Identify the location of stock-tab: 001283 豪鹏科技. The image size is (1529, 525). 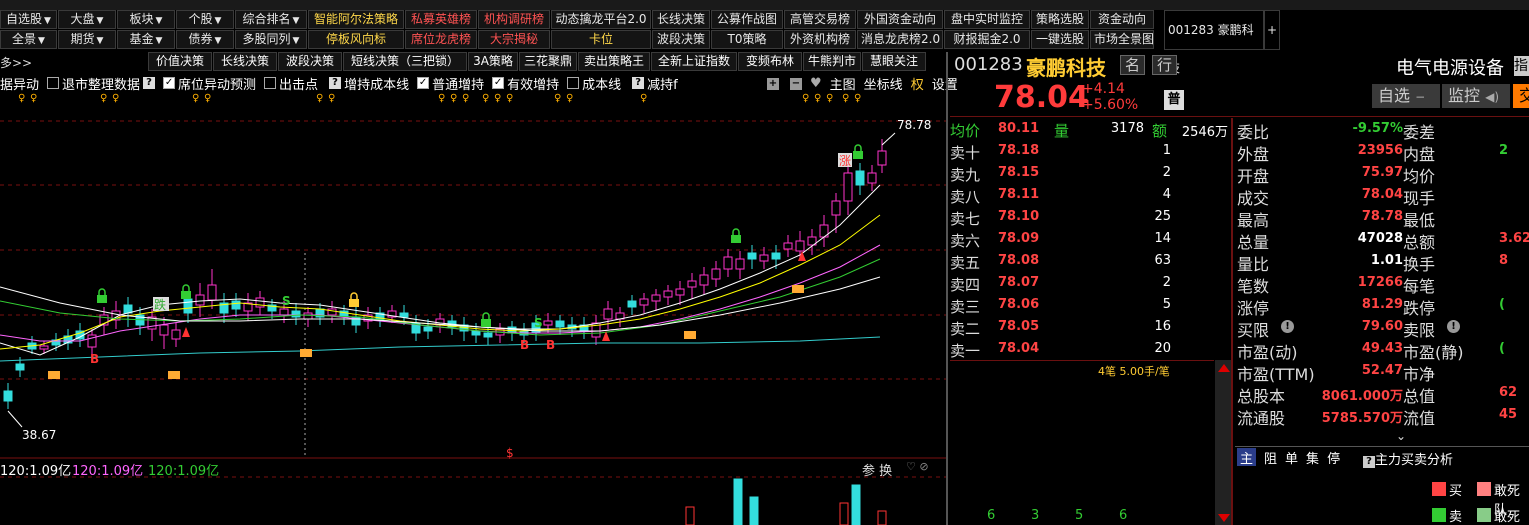
(1214, 42).